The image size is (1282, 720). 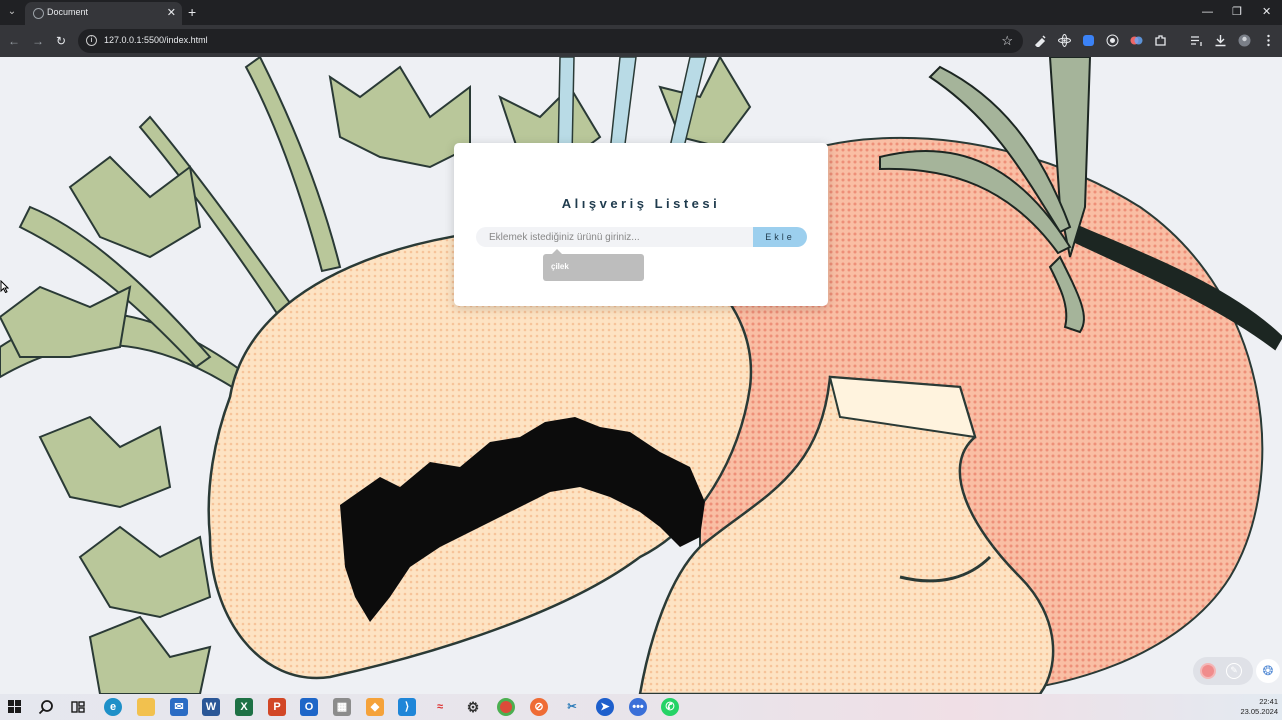 I want to click on windows-start-icon, so click(x=14, y=706).